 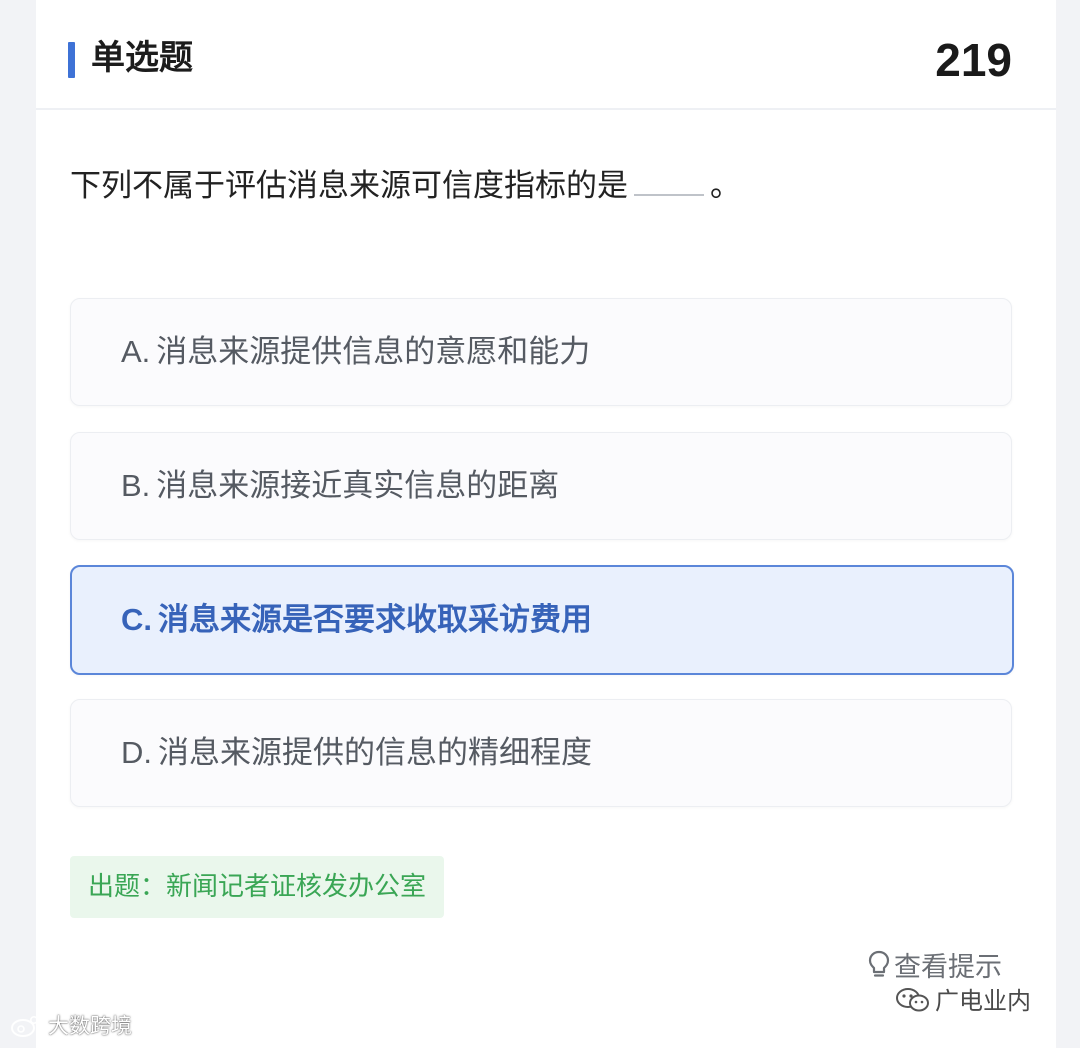 What do you see at coordinates (27, 1030) in the screenshot?
I see `weibo-icon` at bounding box center [27, 1030].